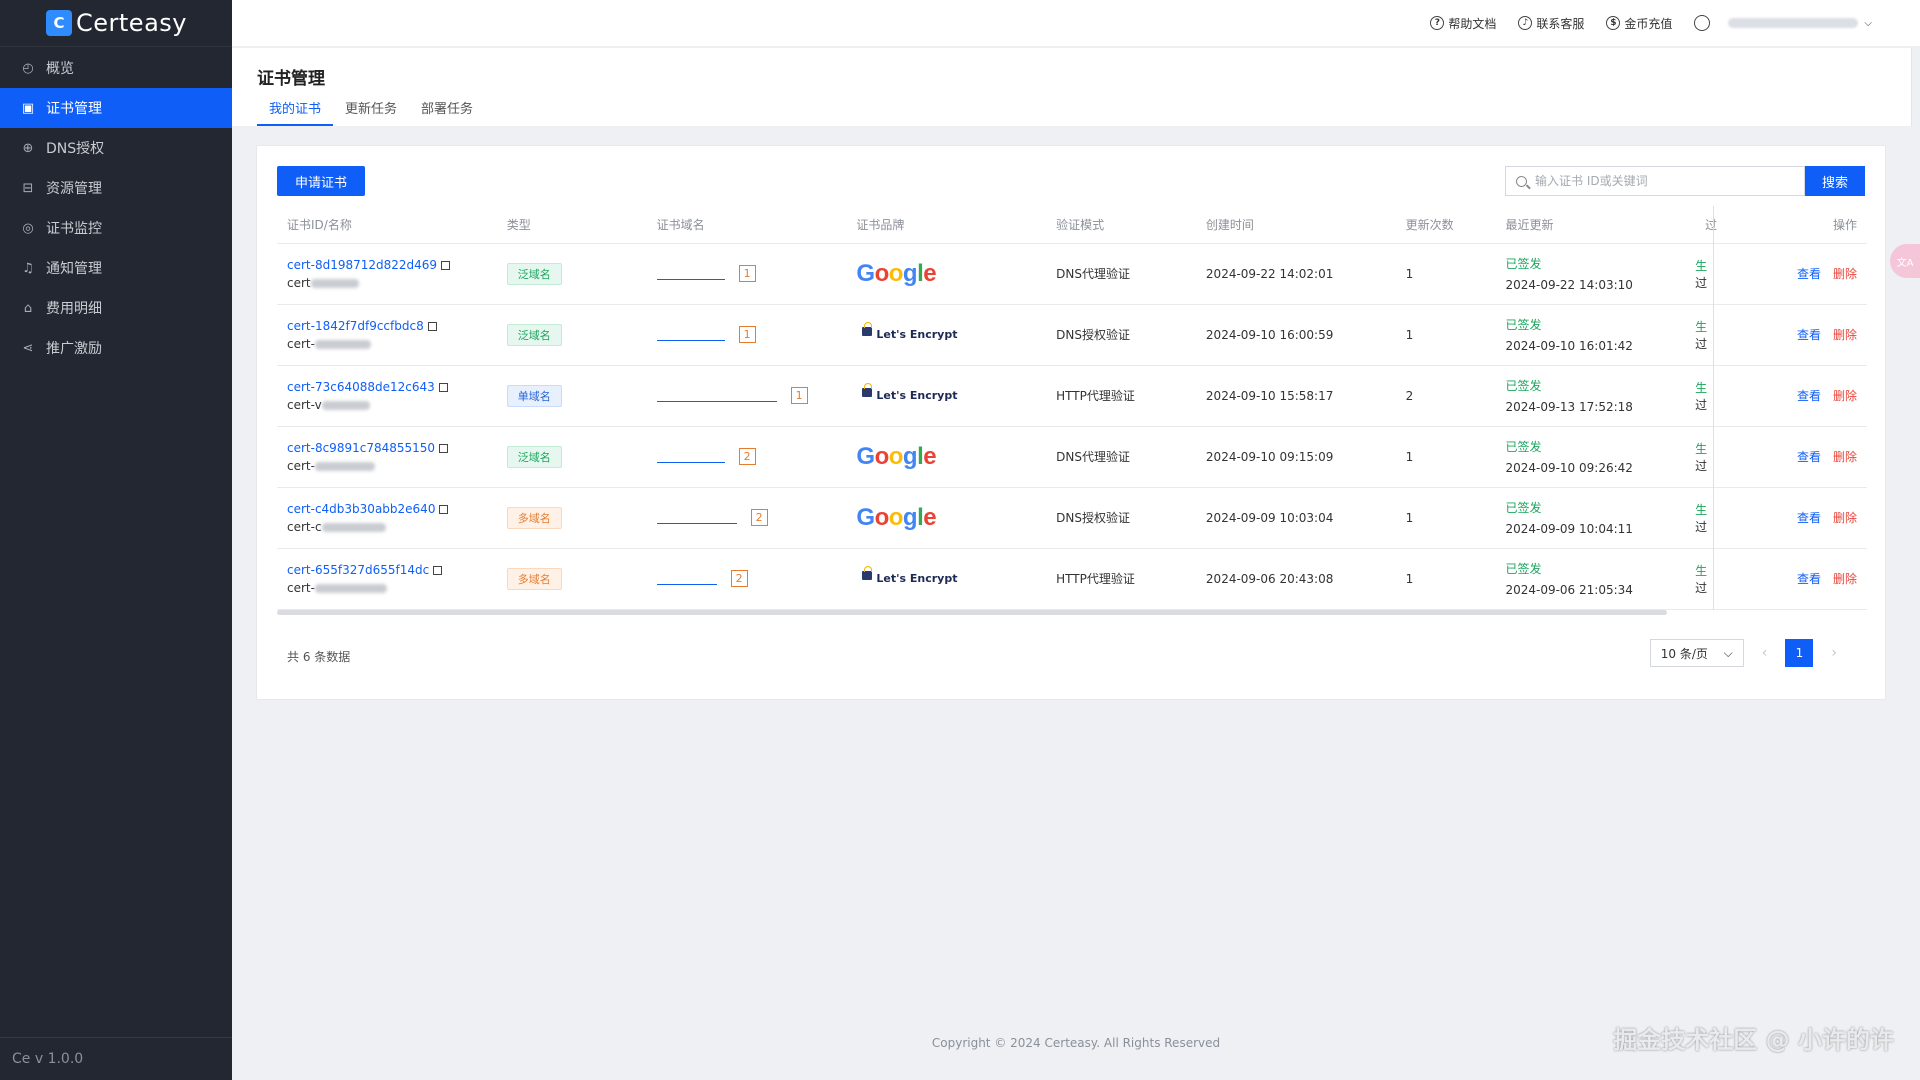 This screenshot has height=1080, width=1920. I want to click on search-button: 搜索, so click(1835, 181).